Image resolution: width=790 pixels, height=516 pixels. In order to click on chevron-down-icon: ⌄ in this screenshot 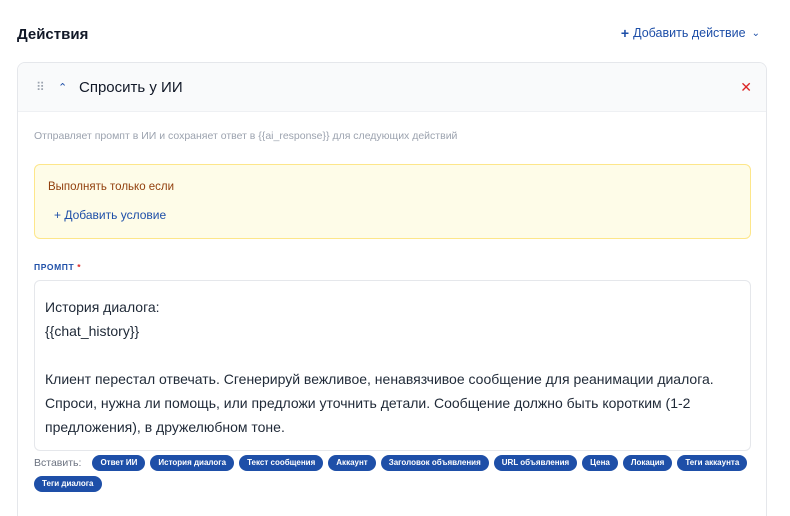, I will do `click(755, 33)`.